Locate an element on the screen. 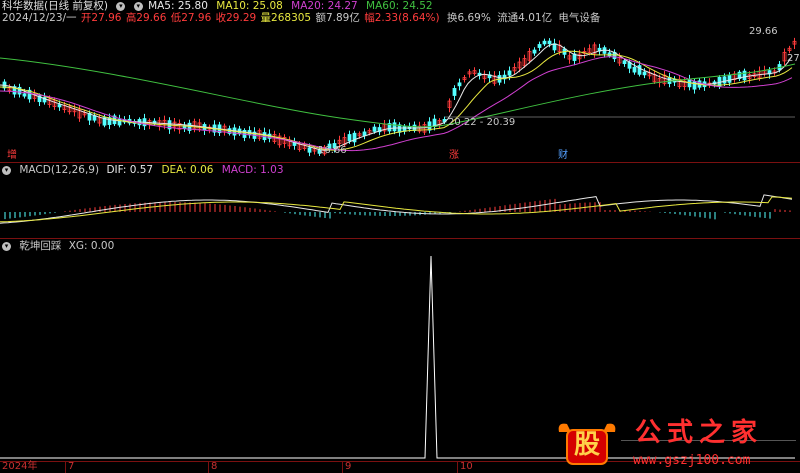 The width and height of the screenshot is (800, 473). macd-title: MACD(12,26,9) is located at coordinates (59, 170).